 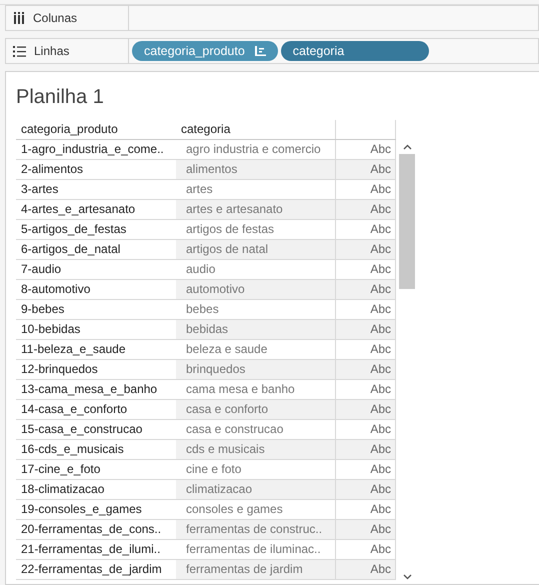 What do you see at coordinates (256, 169) in the screenshot?
I see `table-cell: alimentos` at bounding box center [256, 169].